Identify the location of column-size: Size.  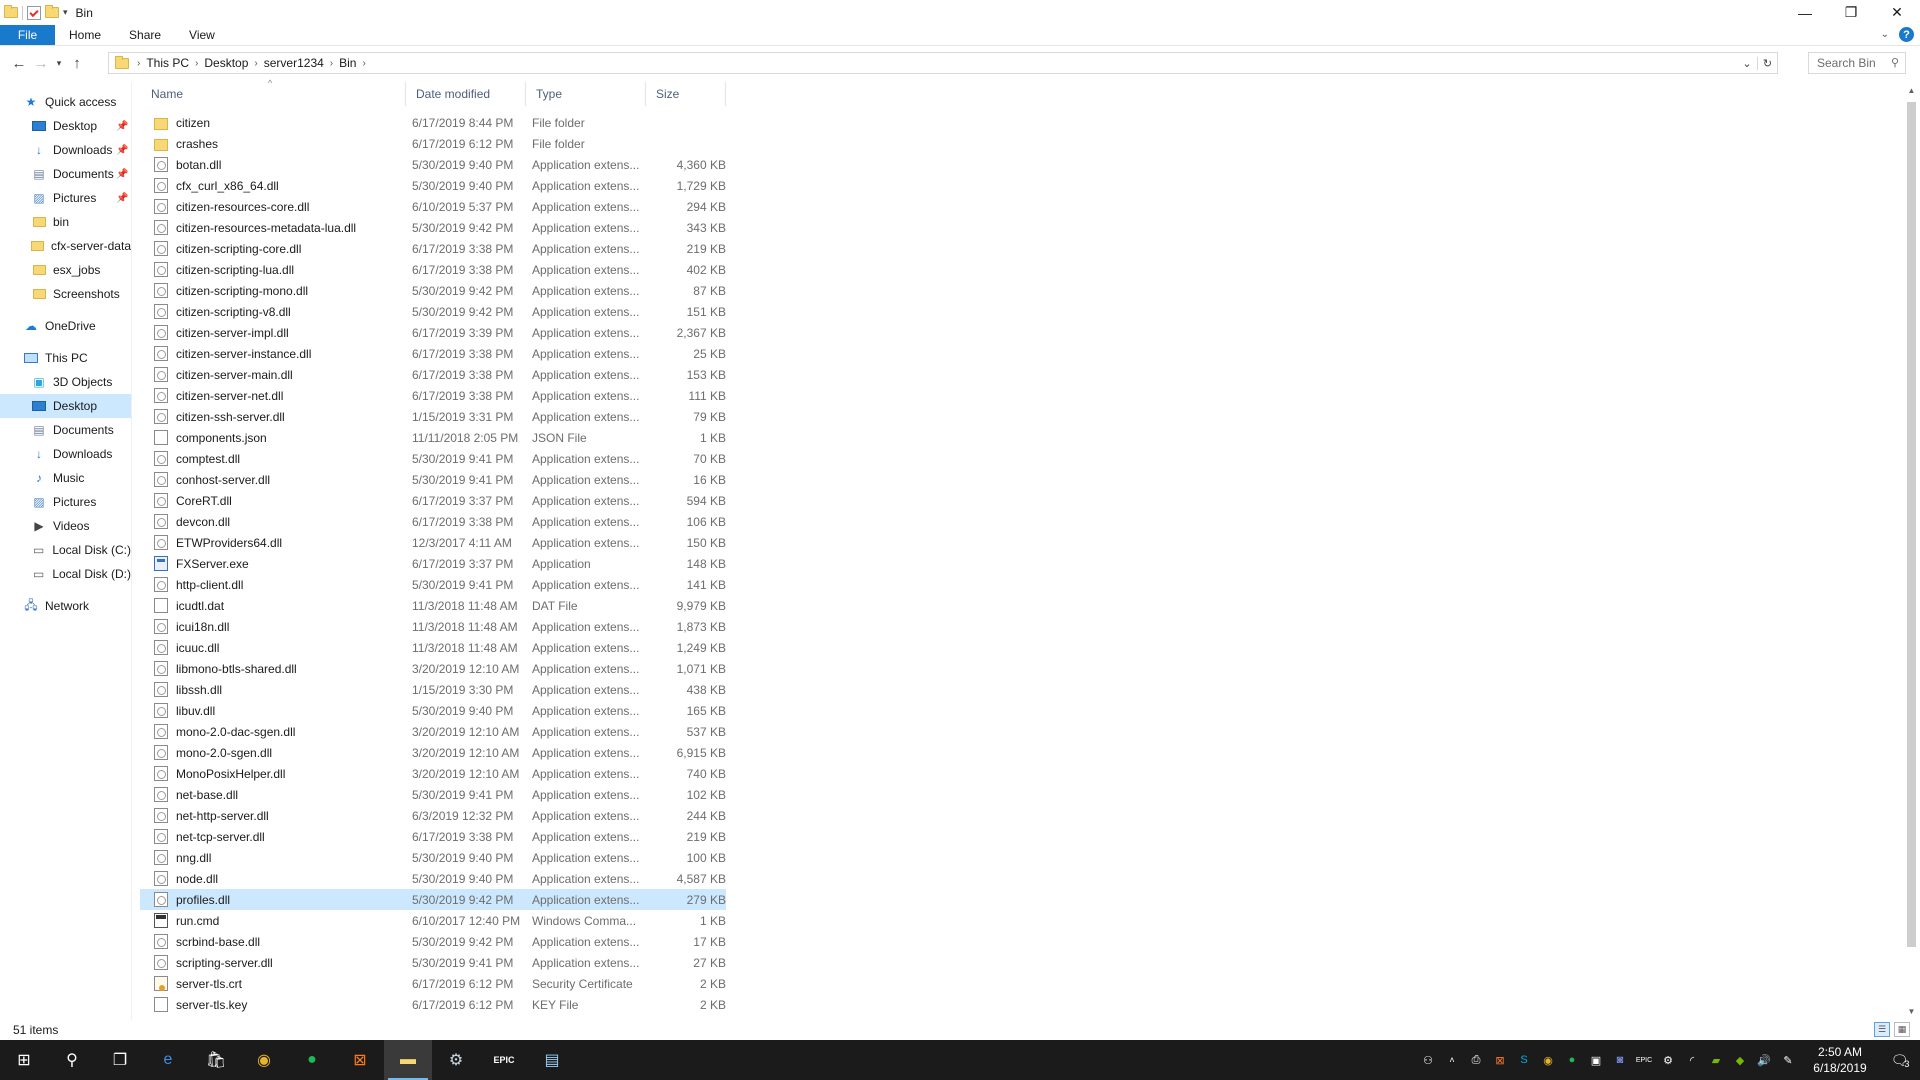
(686, 94).